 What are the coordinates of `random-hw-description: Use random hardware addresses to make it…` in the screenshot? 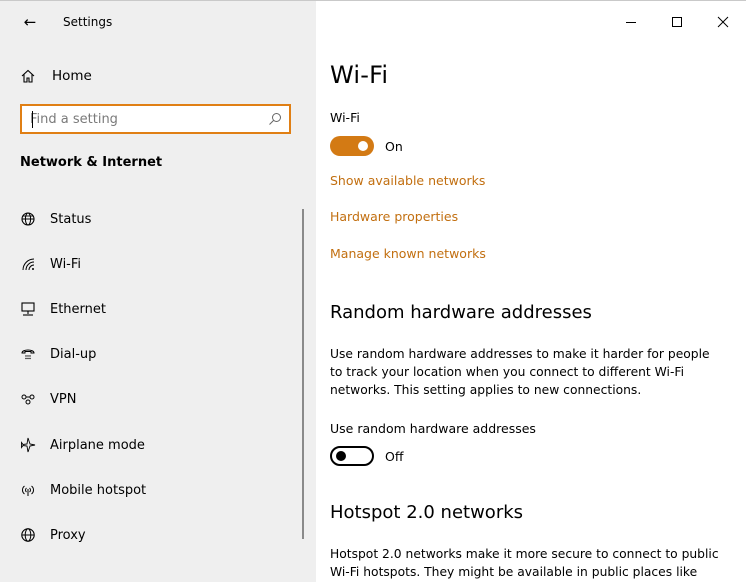 It's located at (520, 372).